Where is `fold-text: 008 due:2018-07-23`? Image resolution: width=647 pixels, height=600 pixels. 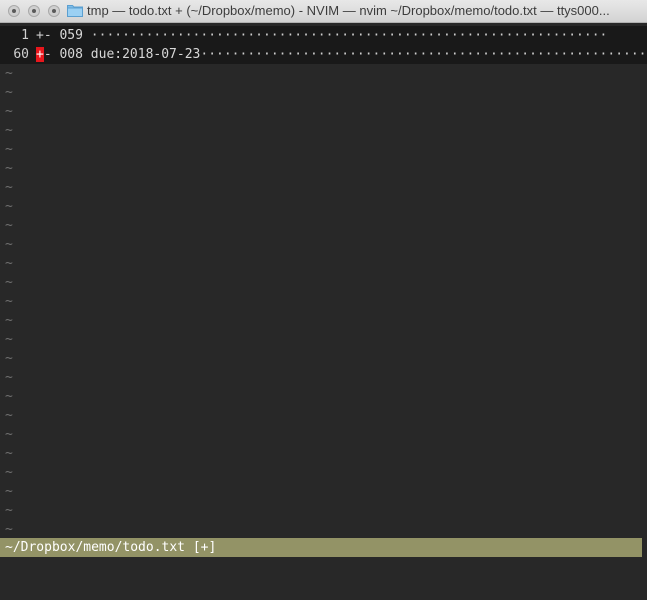 fold-text: 008 due:2018-07-23 is located at coordinates (126, 54).